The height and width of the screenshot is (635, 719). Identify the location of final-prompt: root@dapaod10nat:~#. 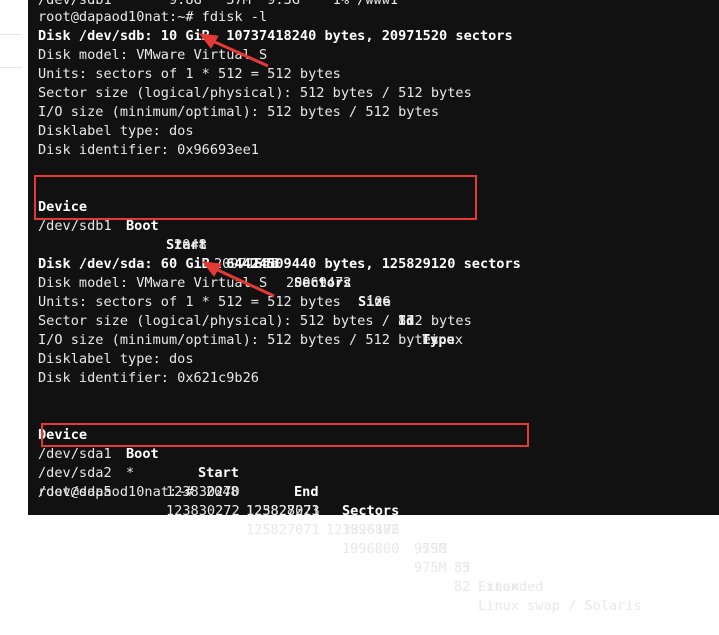
(116, 492).